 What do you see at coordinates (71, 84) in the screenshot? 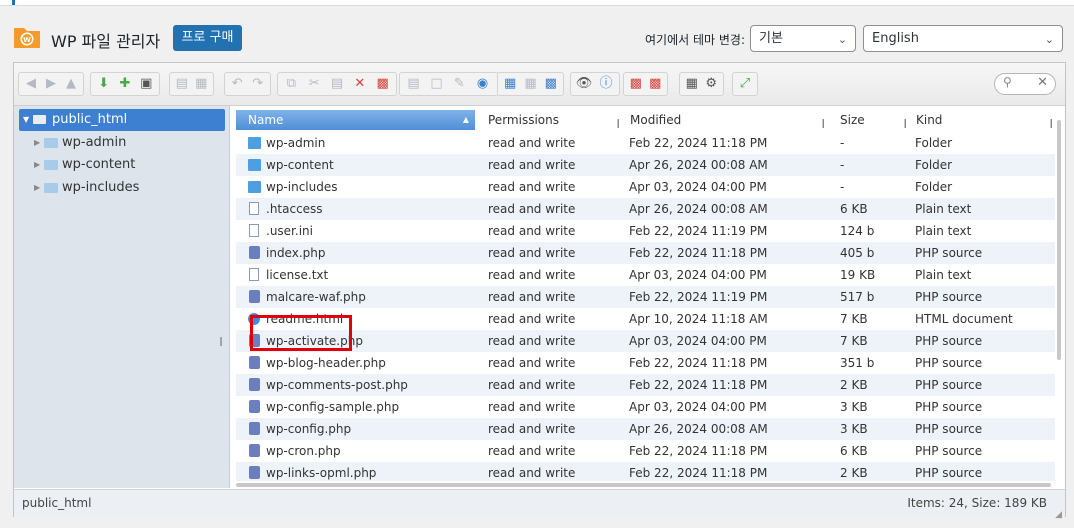
I see `up-icon: ▲` at bounding box center [71, 84].